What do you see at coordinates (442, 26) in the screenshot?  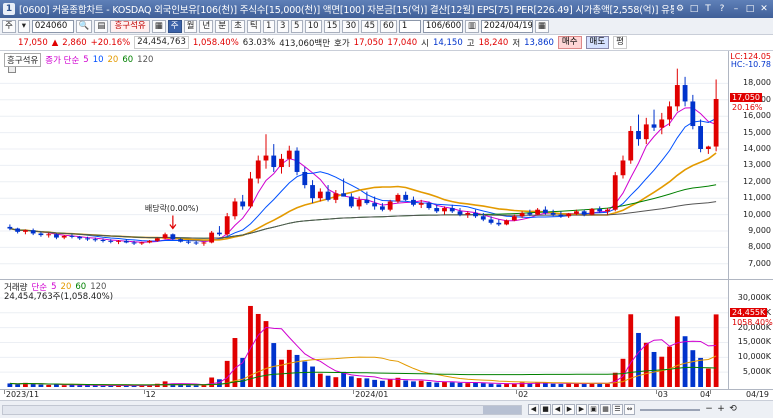 I see `data-count-input: 106/600` at bounding box center [442, 26].